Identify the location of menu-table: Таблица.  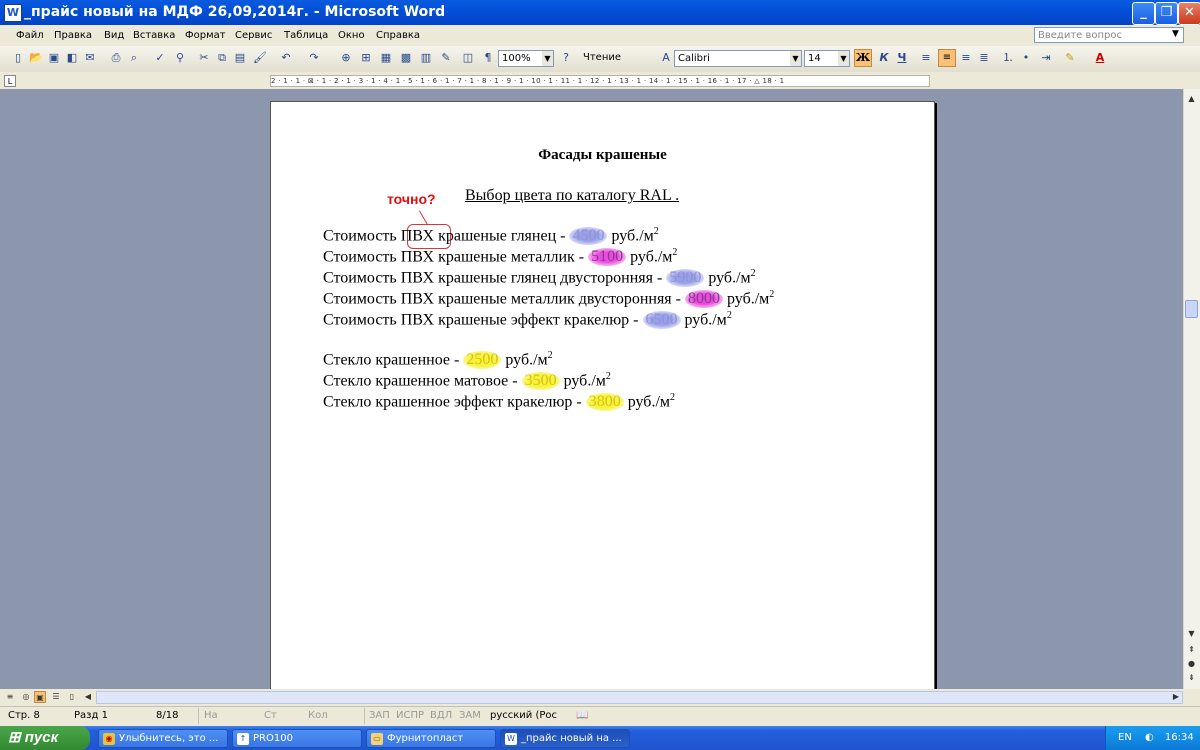
(306, 35).